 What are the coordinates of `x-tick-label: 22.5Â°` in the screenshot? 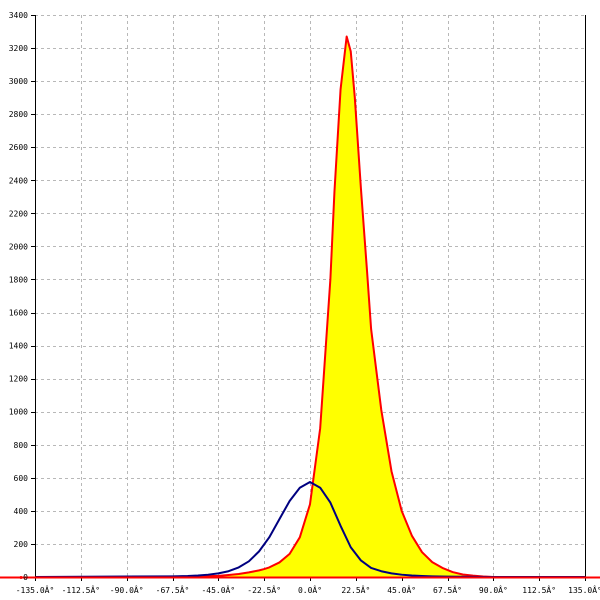 It's located at (355, 589).